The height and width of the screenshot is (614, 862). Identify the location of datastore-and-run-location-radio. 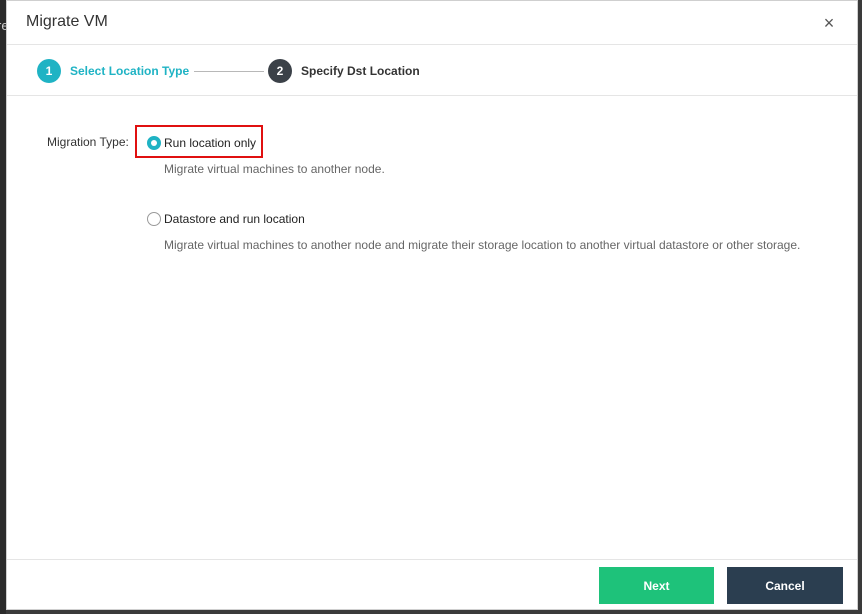
(154, 219).